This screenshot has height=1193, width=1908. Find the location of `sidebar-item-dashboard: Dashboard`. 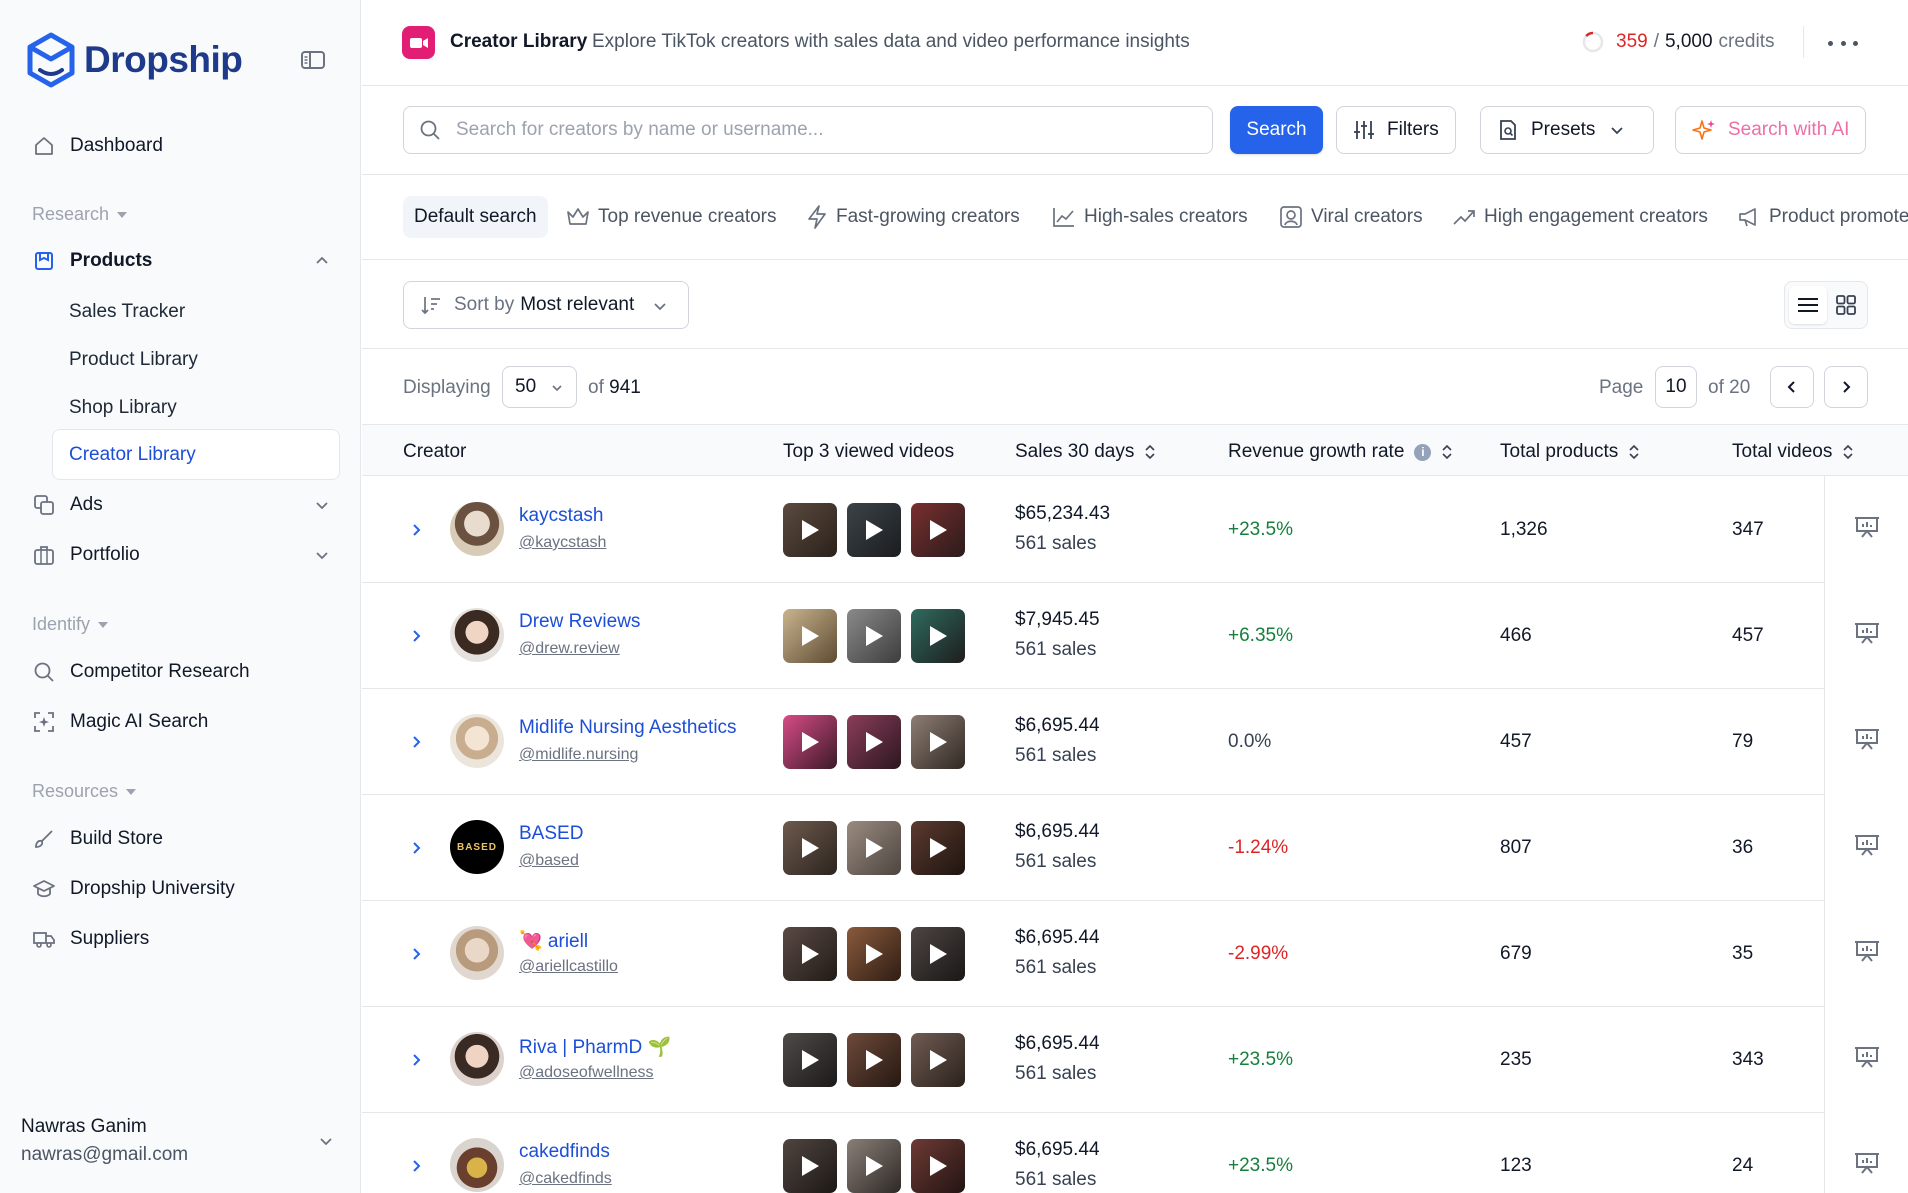

sidebar-item-dashboard: Dashboard is located at coordinates (182, 146).